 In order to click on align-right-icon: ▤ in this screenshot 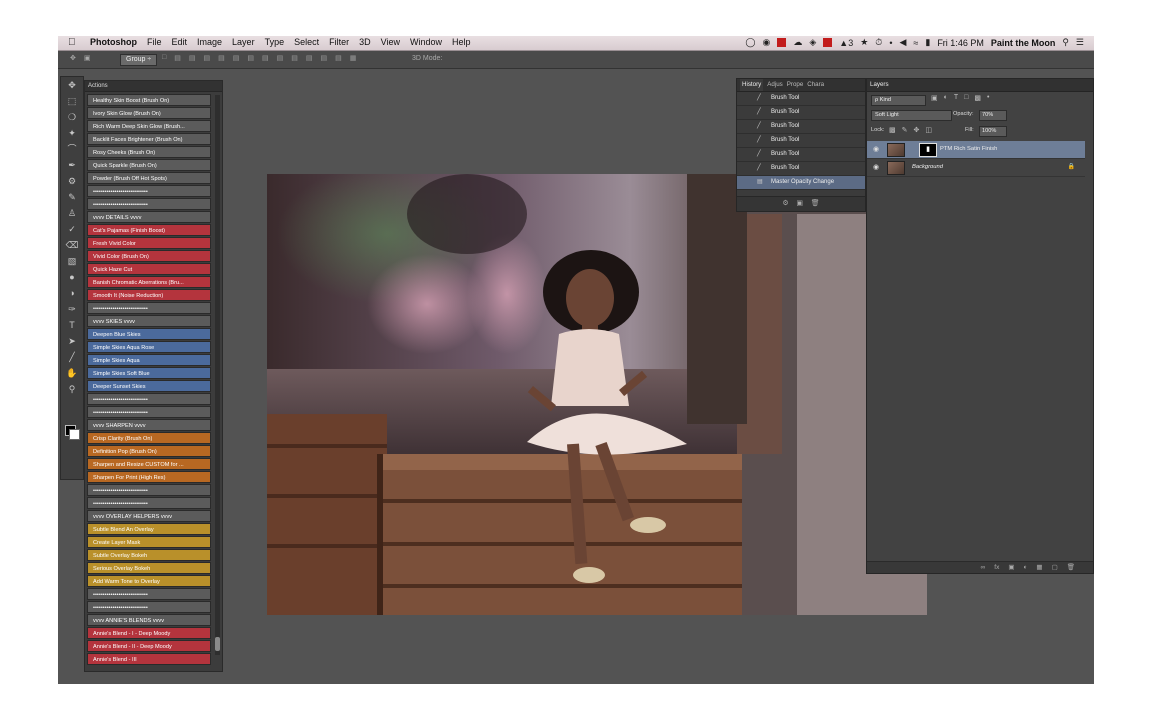, I will do `click(250, 58)`.